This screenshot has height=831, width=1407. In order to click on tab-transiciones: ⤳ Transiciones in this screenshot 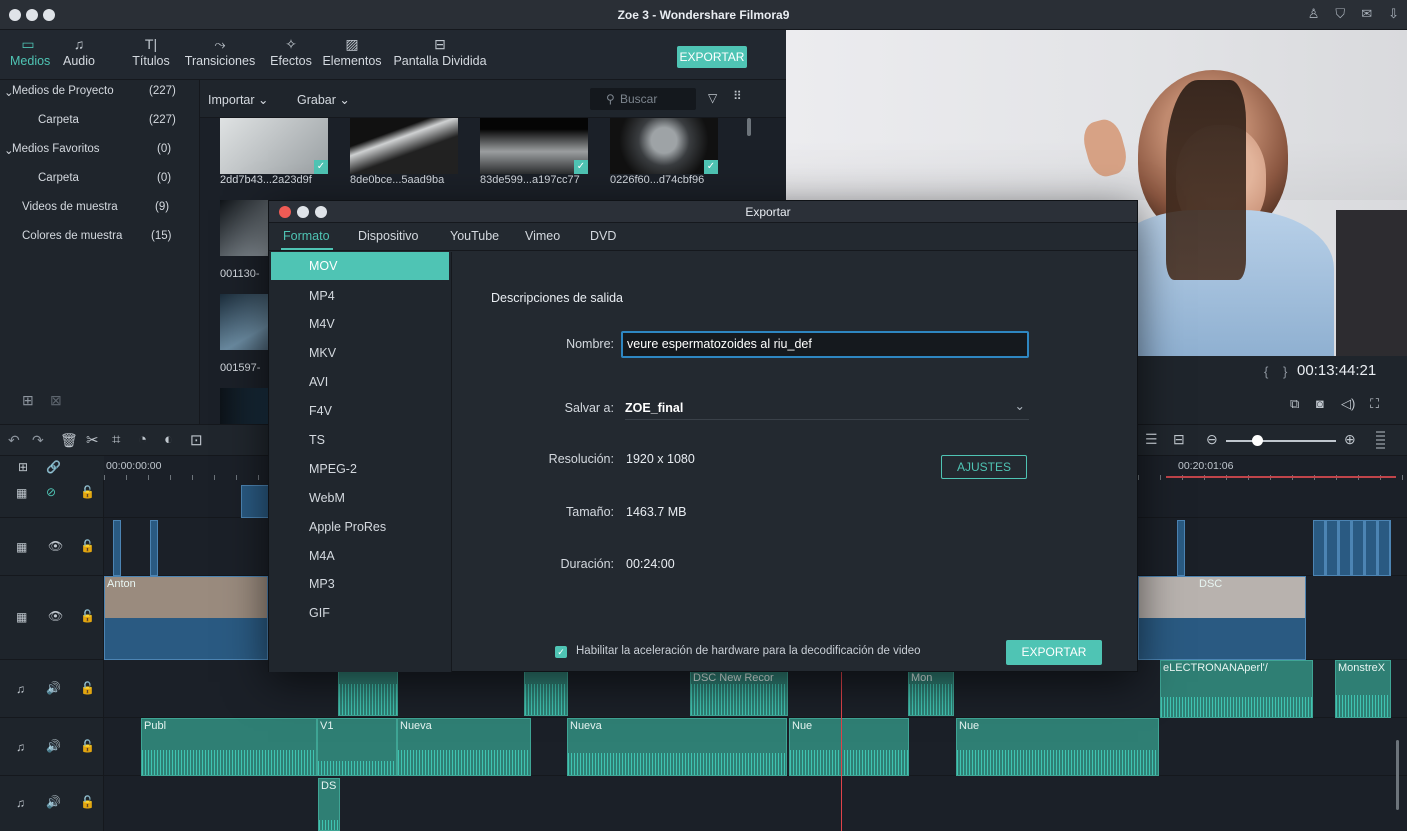, I will do `click(220, 52)`.